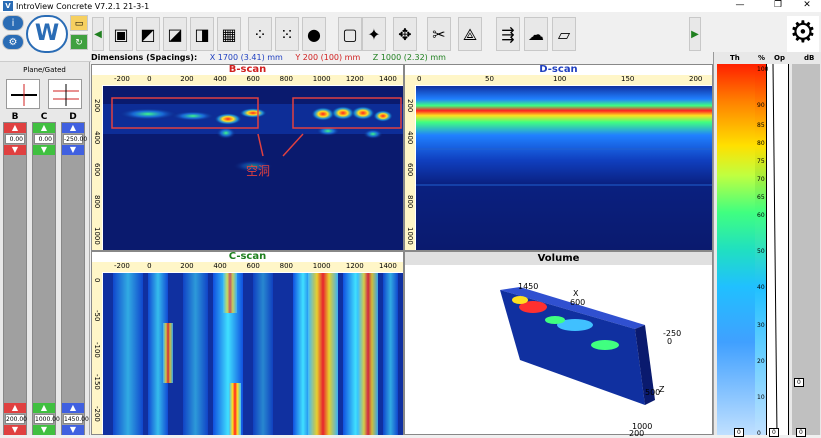 The image size is (821, 438). What do you see at coordinates (202, 34) in the screenshot?
I see `cube-blue-icon: ◨` at bounding box center [202, 34].